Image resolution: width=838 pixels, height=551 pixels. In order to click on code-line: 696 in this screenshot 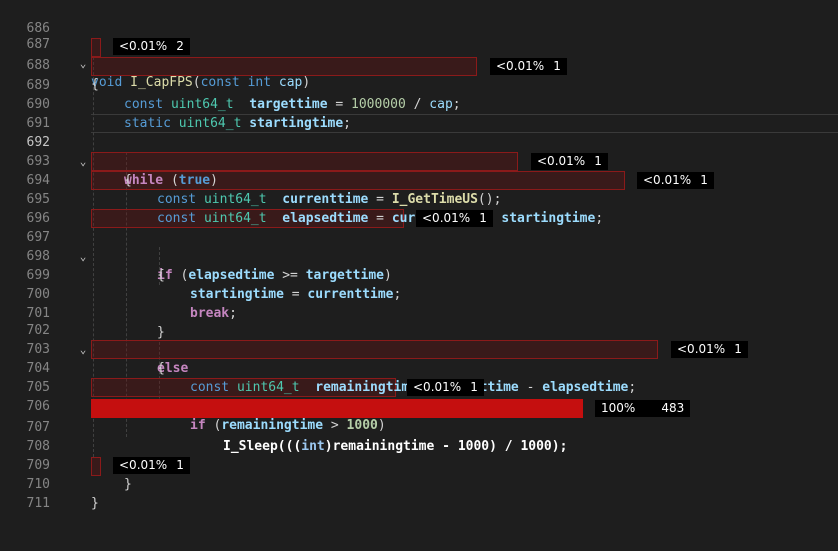, I will do `click(419, 208)`.